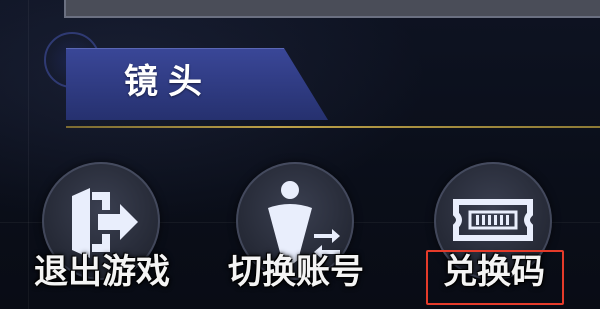 This screenshot has width=600, height=309. I want to click on section-divider, so click(333, 127).